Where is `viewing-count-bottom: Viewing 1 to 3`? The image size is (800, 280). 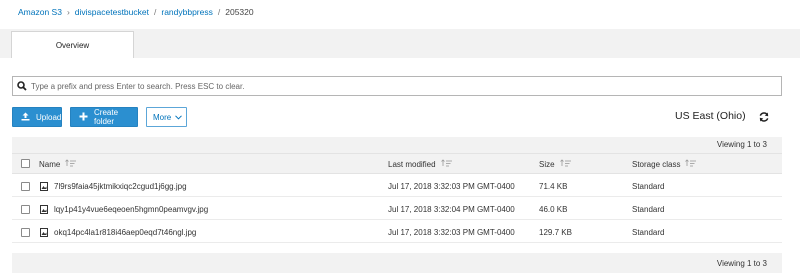 viewing-count-bottom: Viewing 1 to 3 is located at coordinates (741, 263).